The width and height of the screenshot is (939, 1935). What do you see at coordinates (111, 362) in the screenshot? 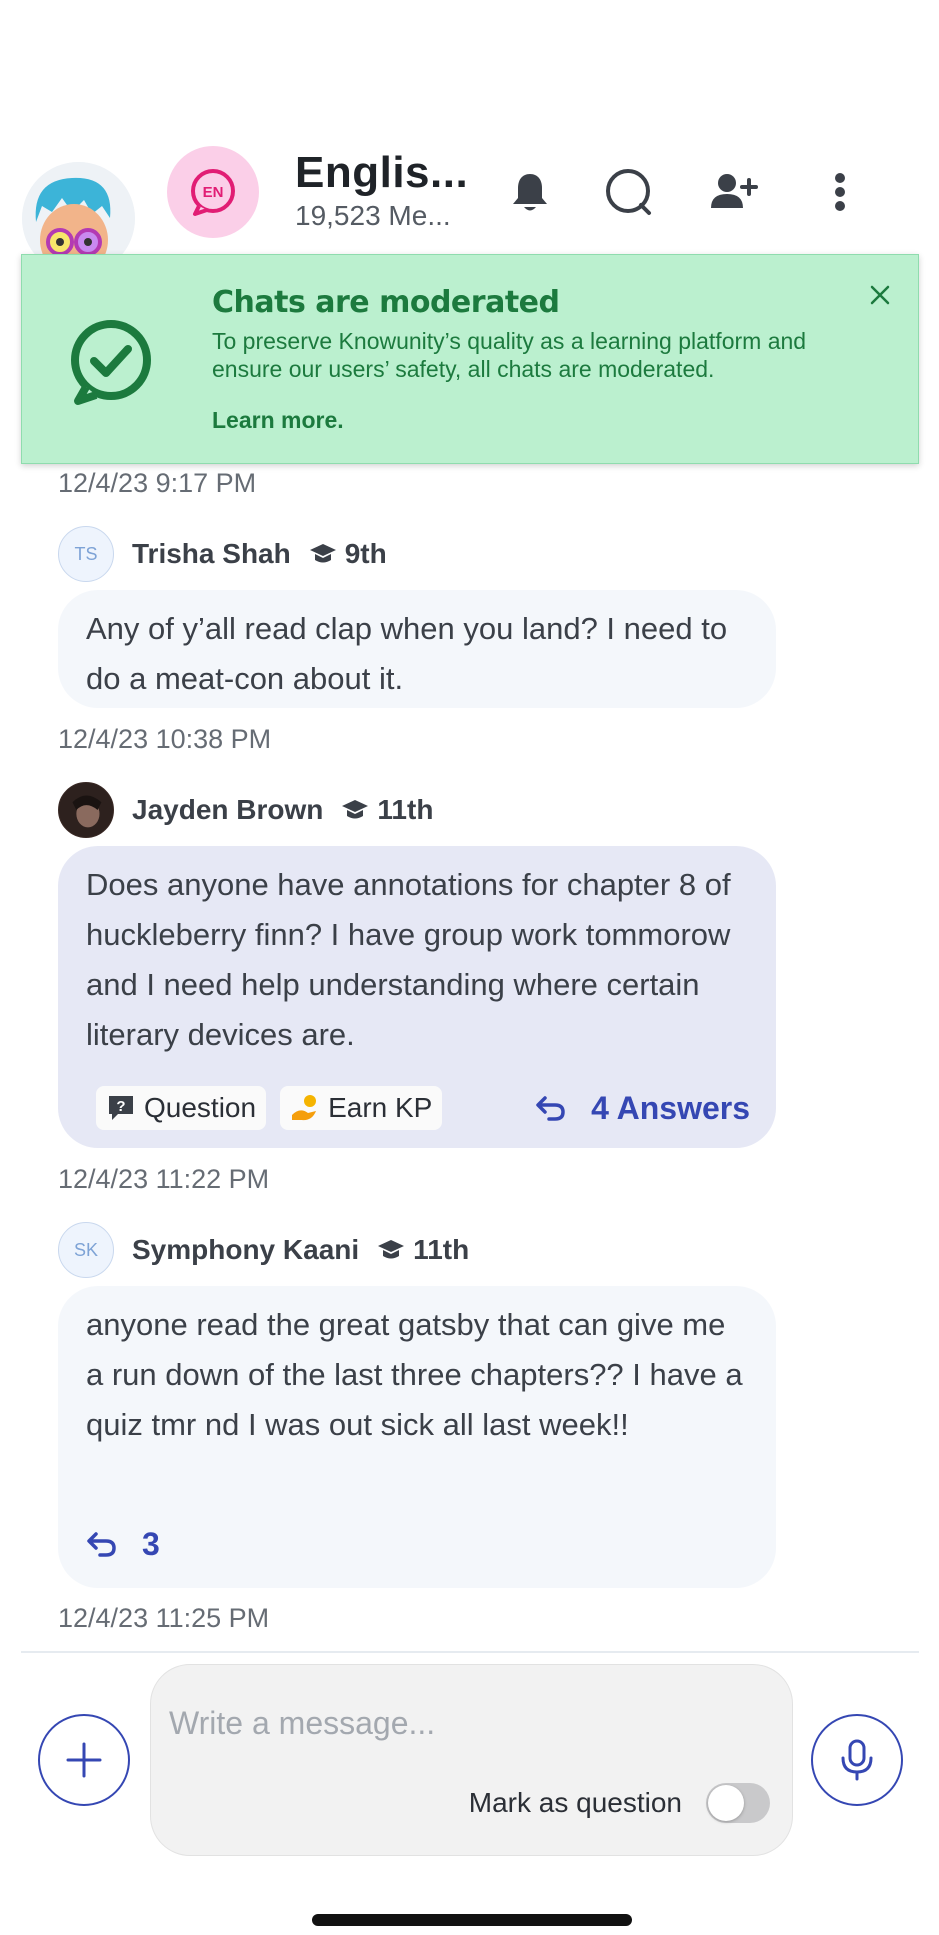
I see `check-chat-icon` at bounding box center [111, 362].